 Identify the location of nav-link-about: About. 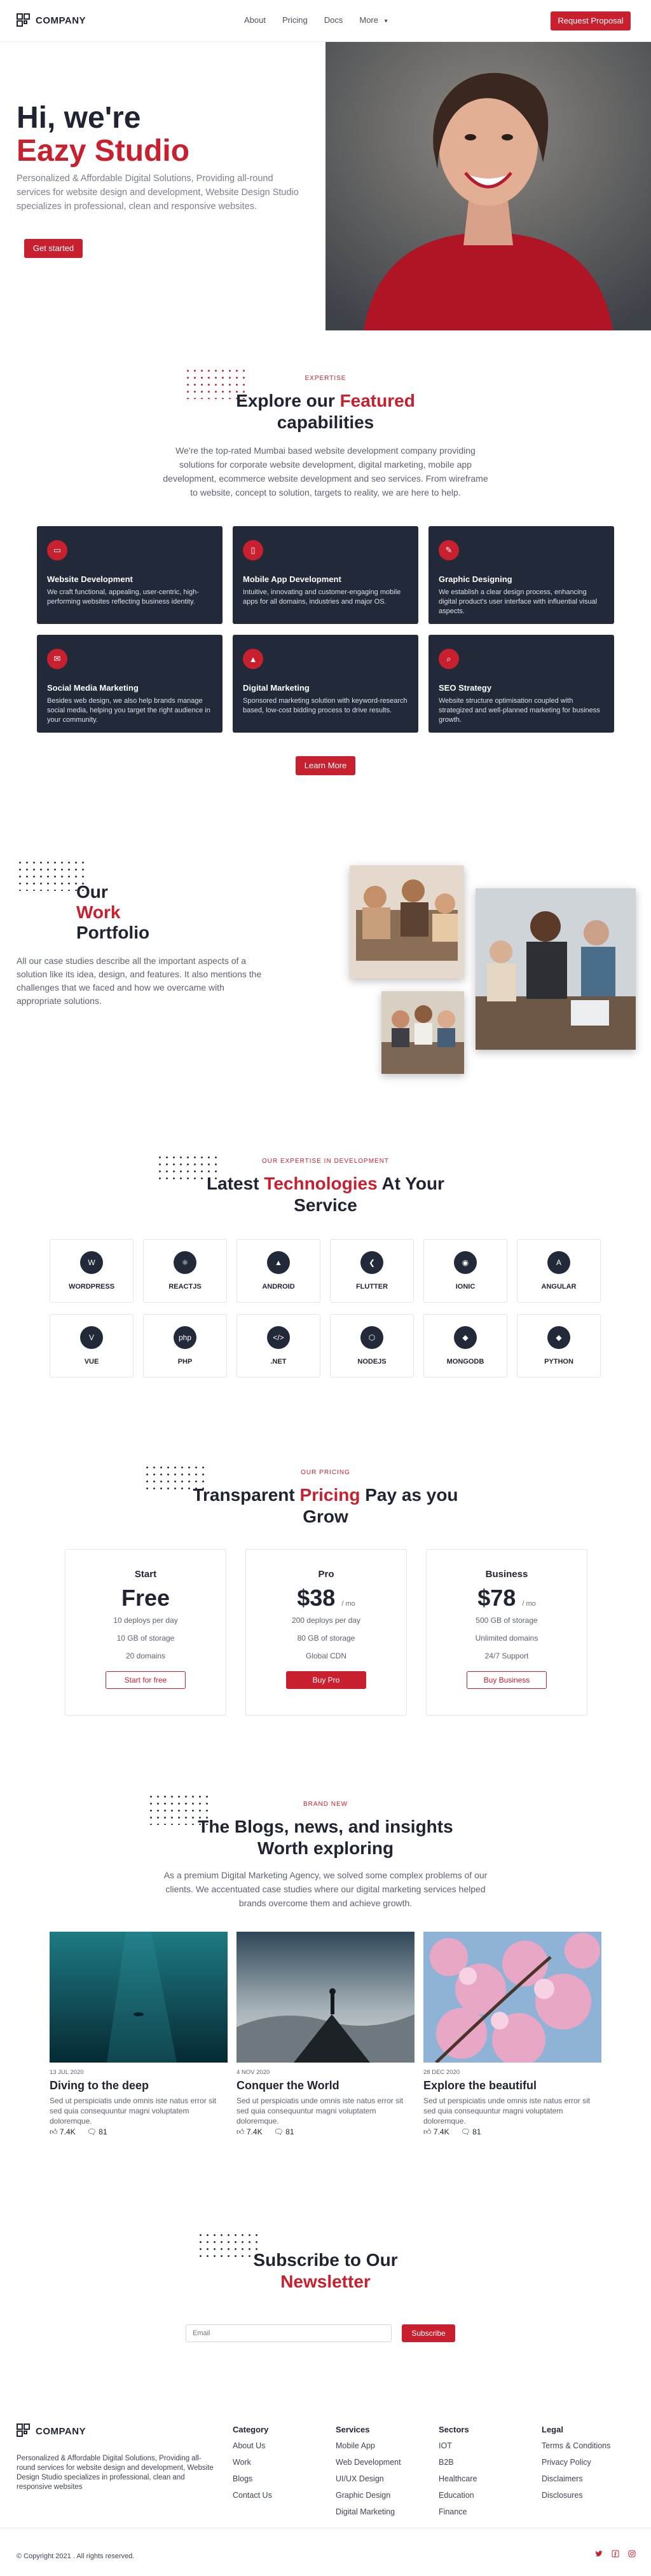
(255, 20).